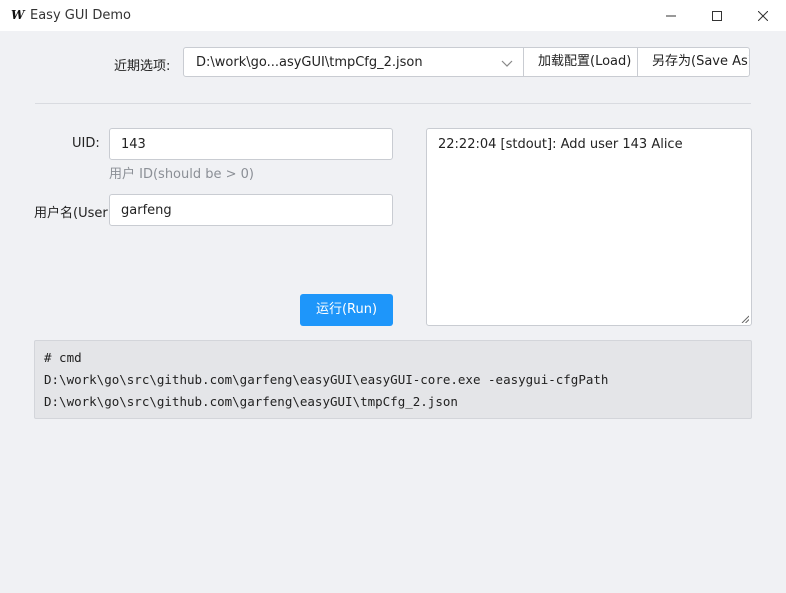 This screenshot has height=593, width=786. Describe the element at coordinates (18, 15) in the screenshot. I see `app-logo-icon: W` at that location.